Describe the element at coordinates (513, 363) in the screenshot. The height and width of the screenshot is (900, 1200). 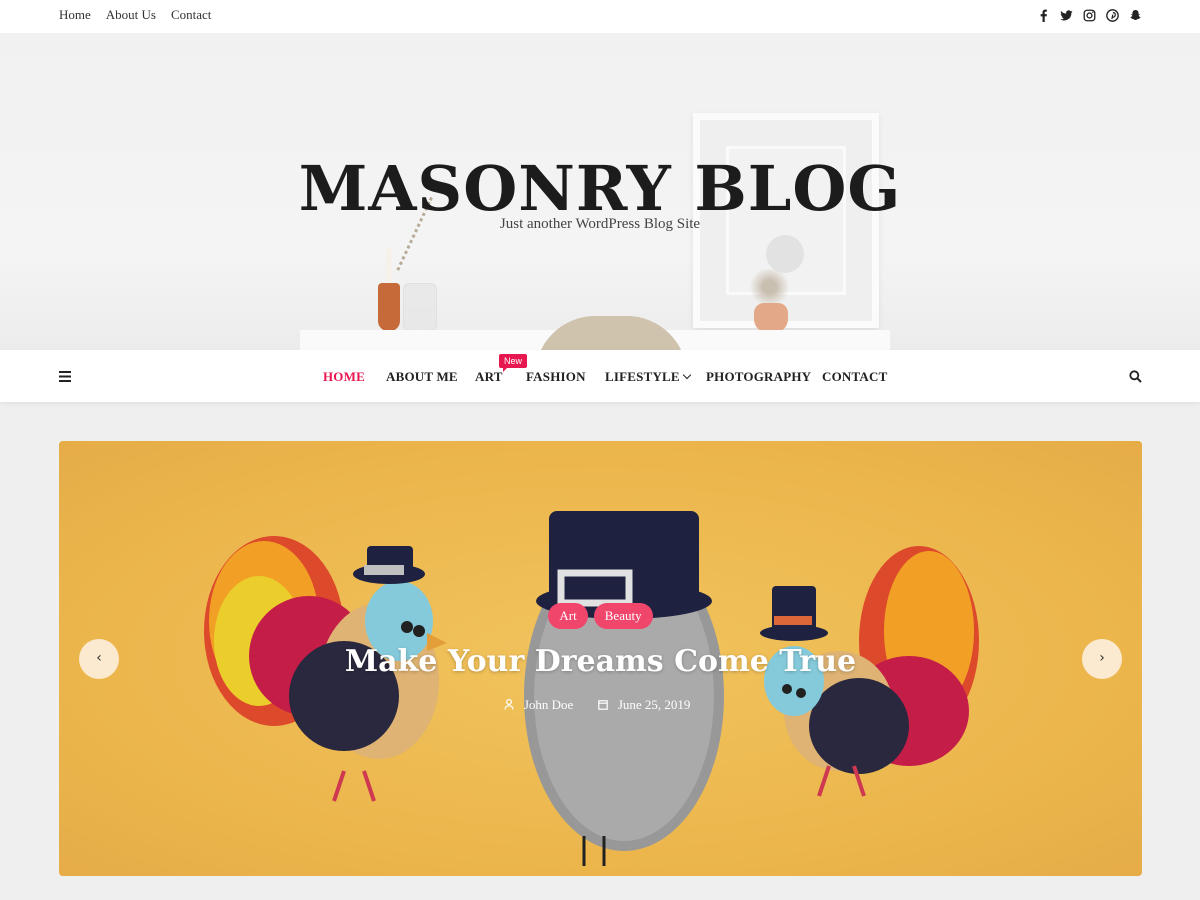
I see `new-badge: New` at that location.